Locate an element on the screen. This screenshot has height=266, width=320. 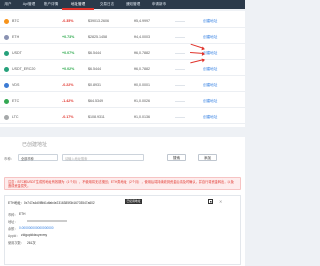
balance-label: 余额： is located at coordinates (13, 229).